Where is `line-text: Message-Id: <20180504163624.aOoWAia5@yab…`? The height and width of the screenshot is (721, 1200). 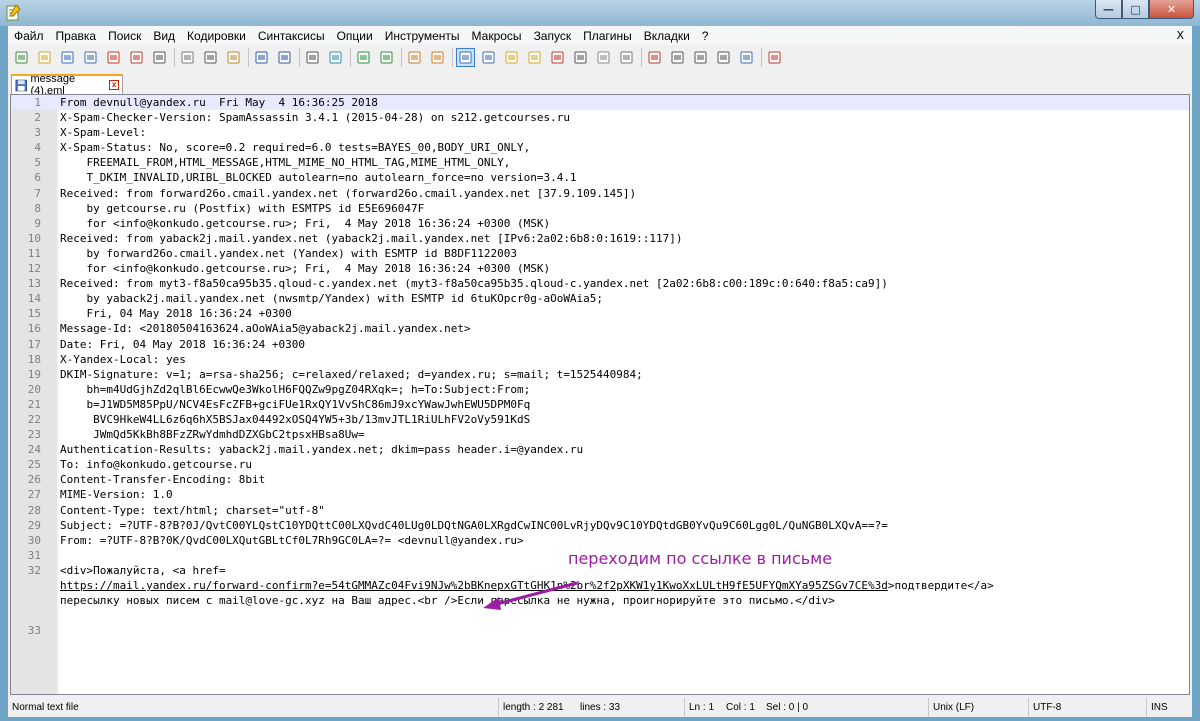 line-text: Message-Id: <20180504163624.aOoWAia5@yab… is located at coordinates (265, 329).